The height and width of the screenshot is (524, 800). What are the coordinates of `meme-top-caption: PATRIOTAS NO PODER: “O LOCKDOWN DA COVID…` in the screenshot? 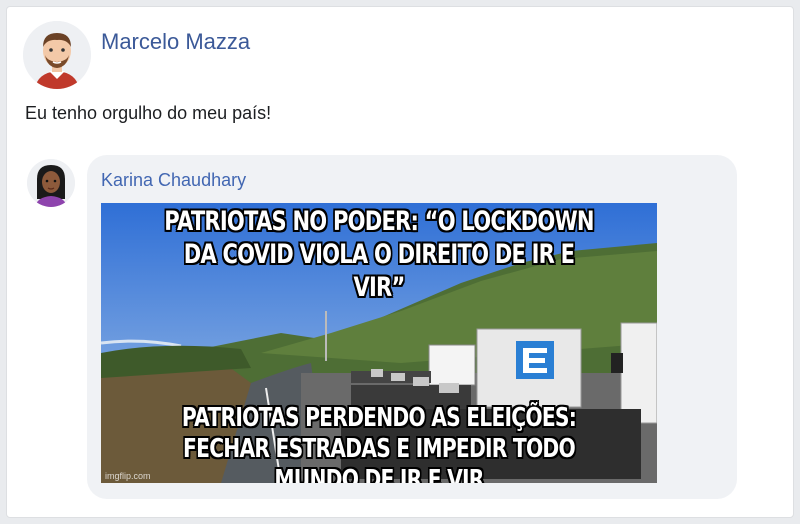 It's located at (379, 254).